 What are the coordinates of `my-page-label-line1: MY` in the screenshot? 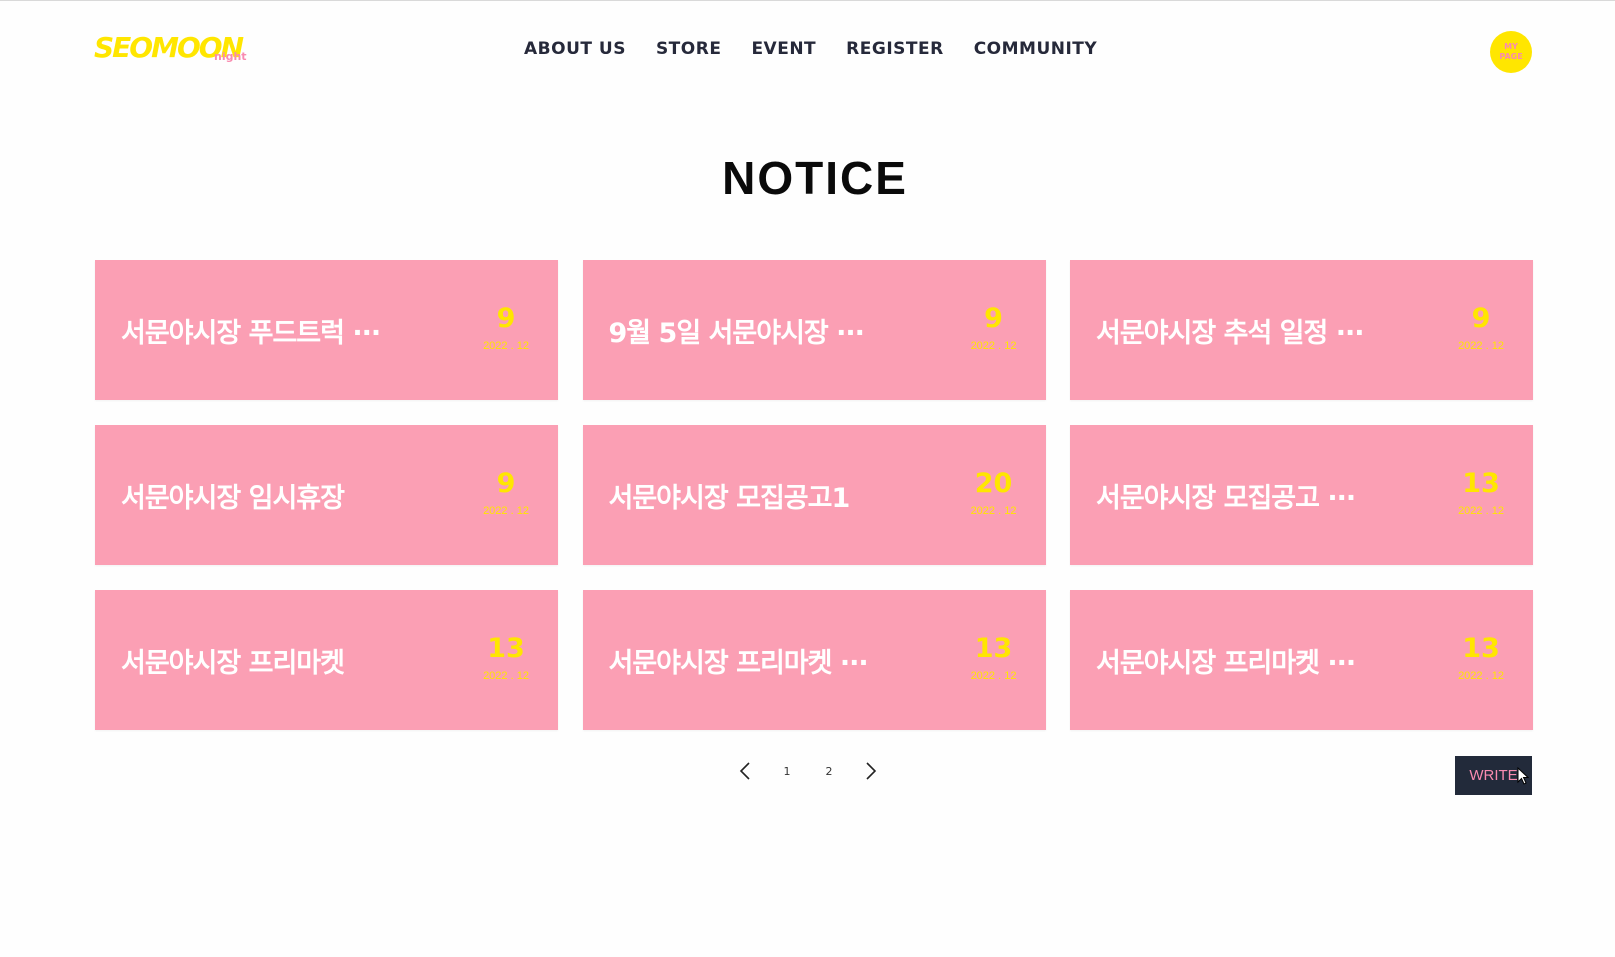 It's located at (1511, 46).